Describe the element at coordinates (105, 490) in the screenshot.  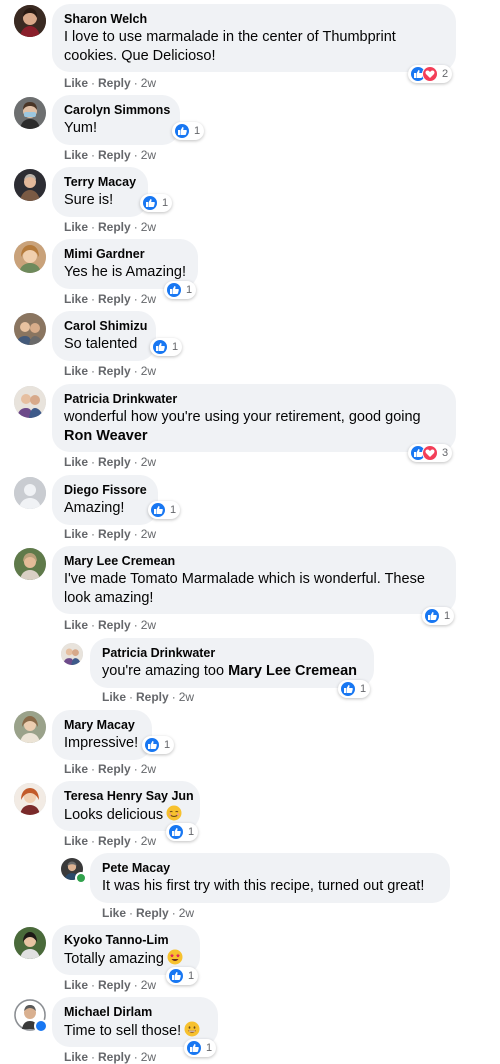
I see `commenter-name: Diego Fissore` at that location.